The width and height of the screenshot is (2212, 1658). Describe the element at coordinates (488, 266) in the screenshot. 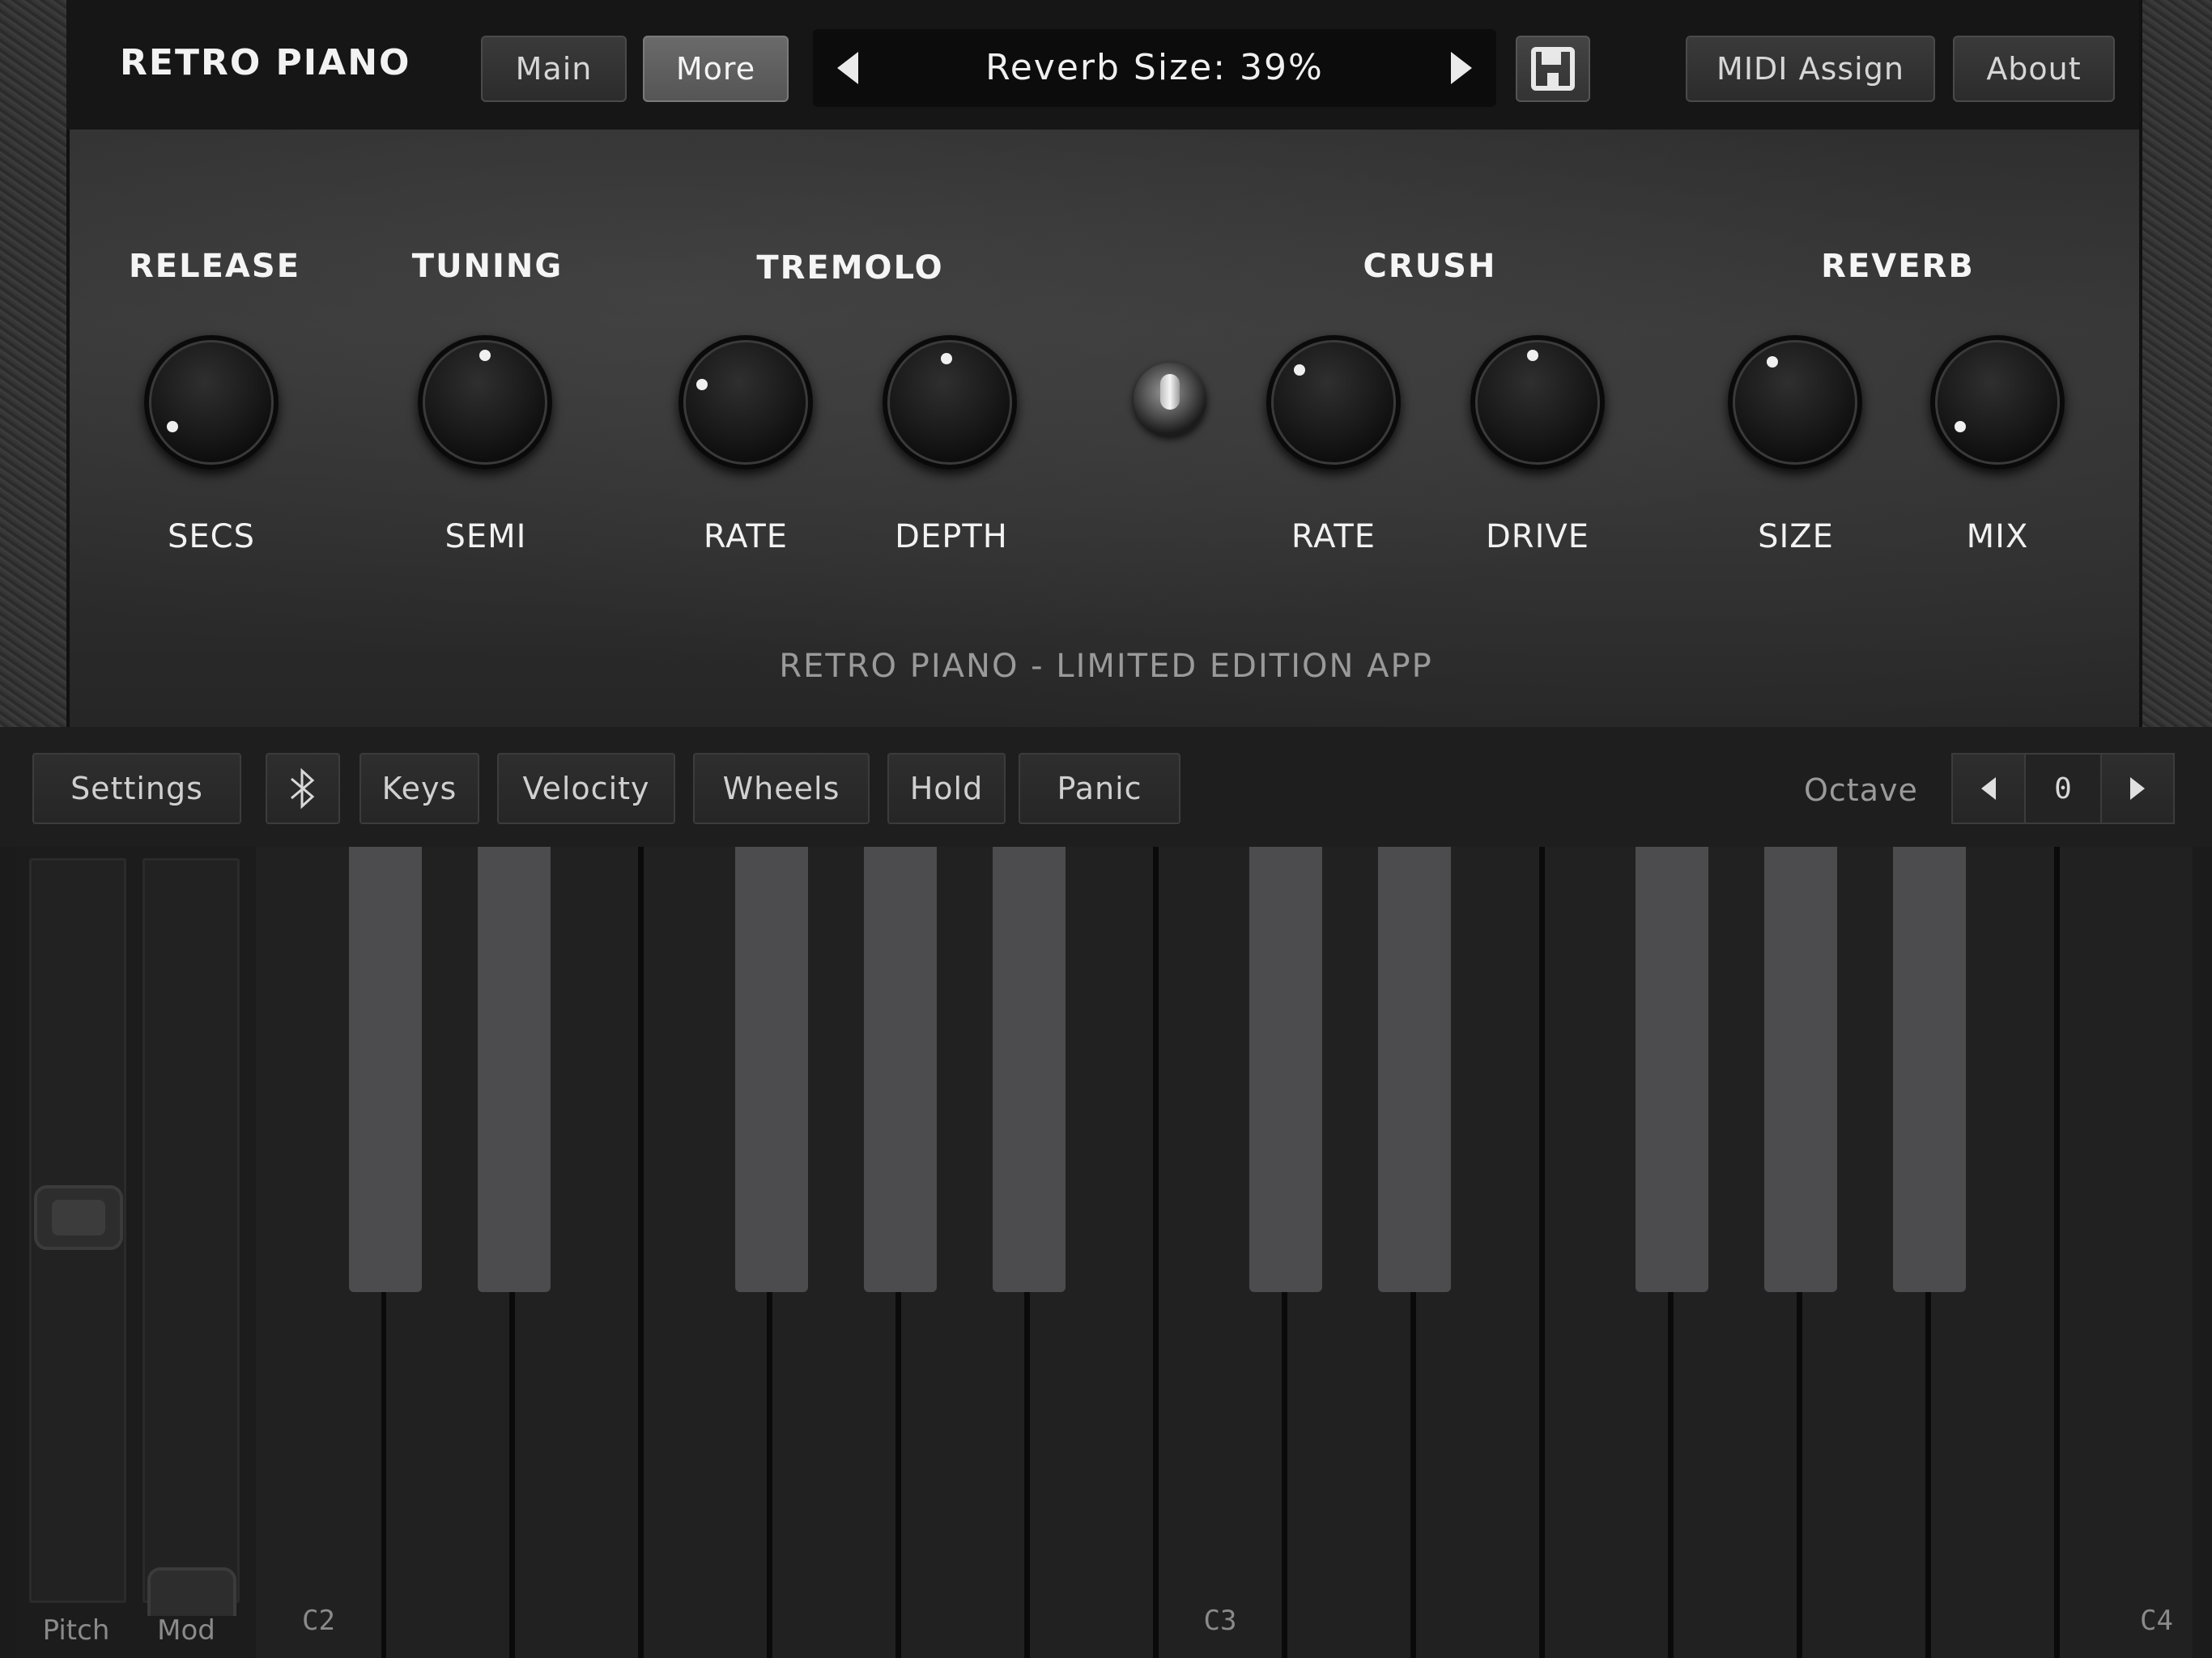

I see `tuning-section-title: TUNING` at that location.